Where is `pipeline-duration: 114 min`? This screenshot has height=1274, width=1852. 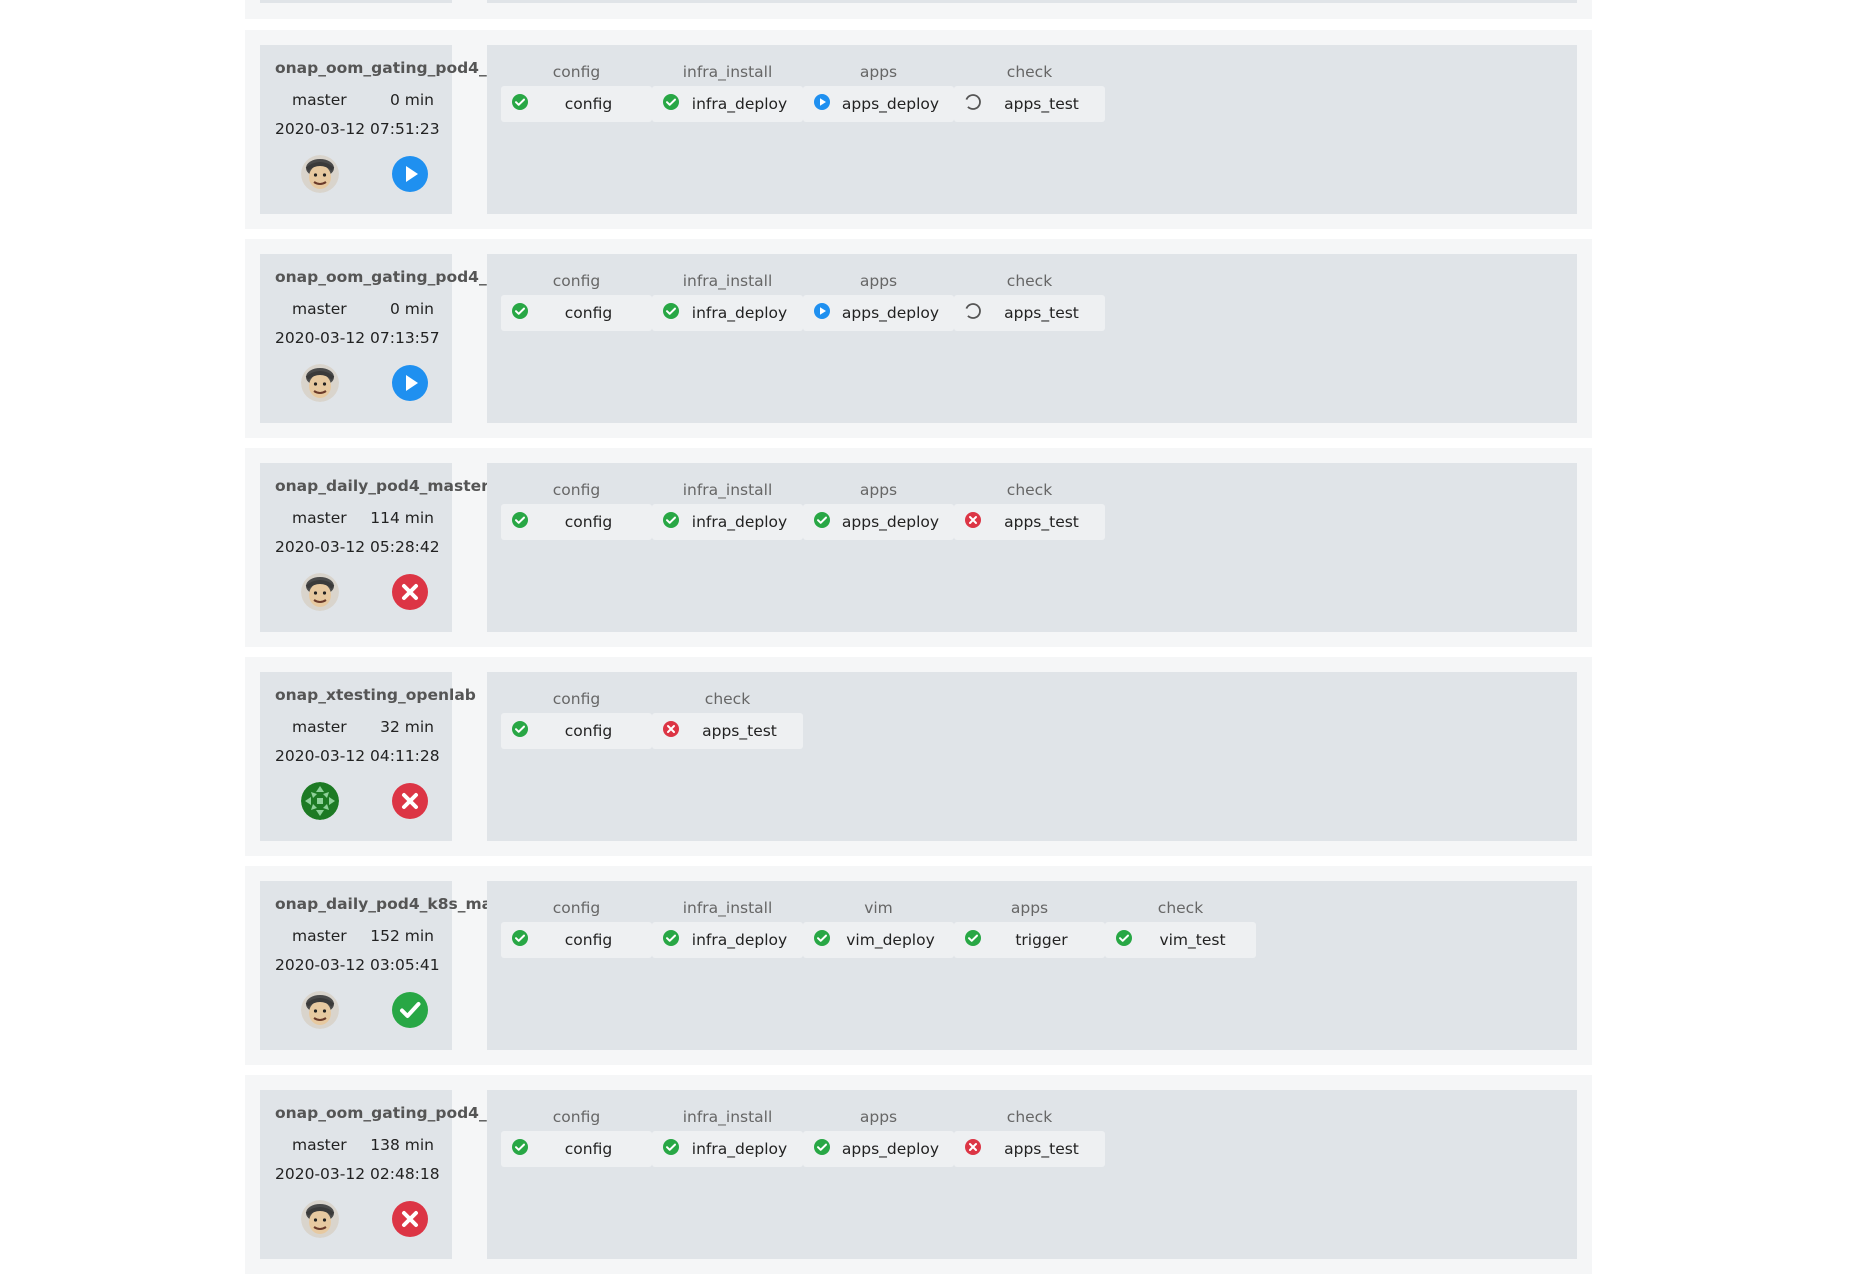
pipeline-duration: 114 min is located at coordinates (402, 518).